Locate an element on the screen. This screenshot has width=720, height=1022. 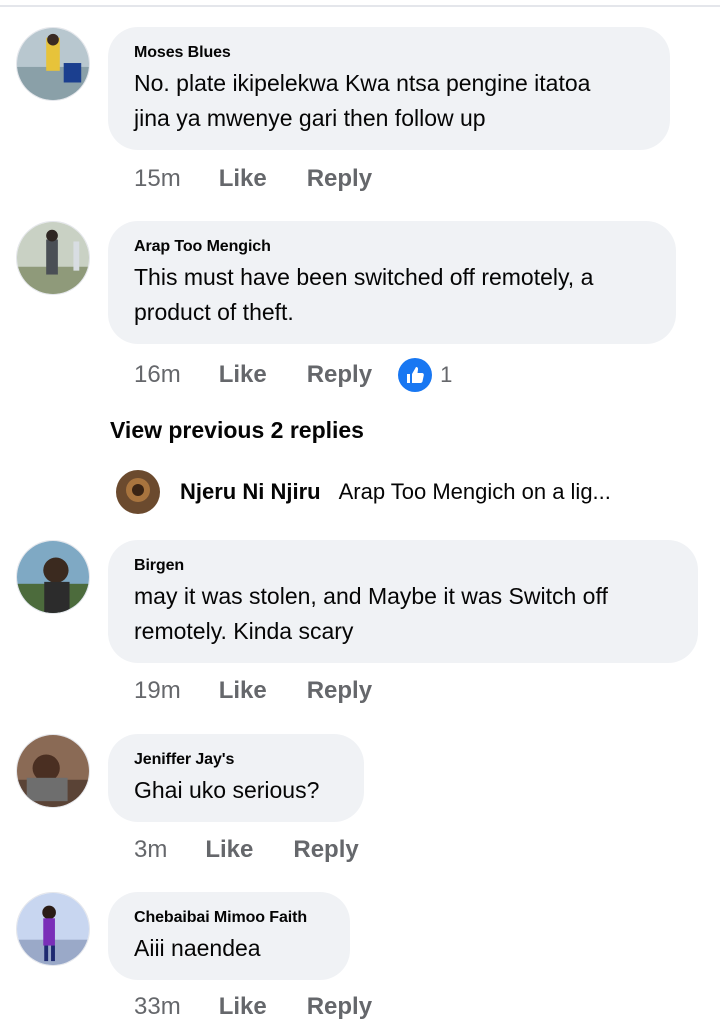
comment-bubble: Chebaibai Mimoo Faith Aiii naendea is located at coordinates (229, 936).